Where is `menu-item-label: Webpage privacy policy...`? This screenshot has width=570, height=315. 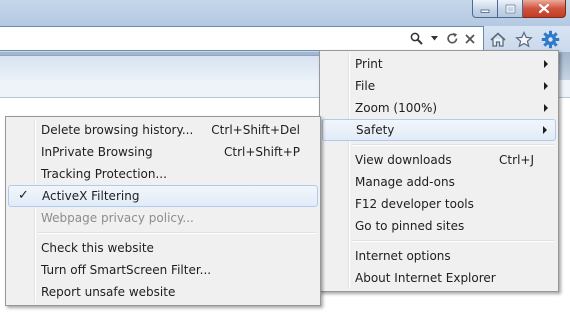
menu-item-label: Webpage privacy policy... is located at coordinates (117, 218).